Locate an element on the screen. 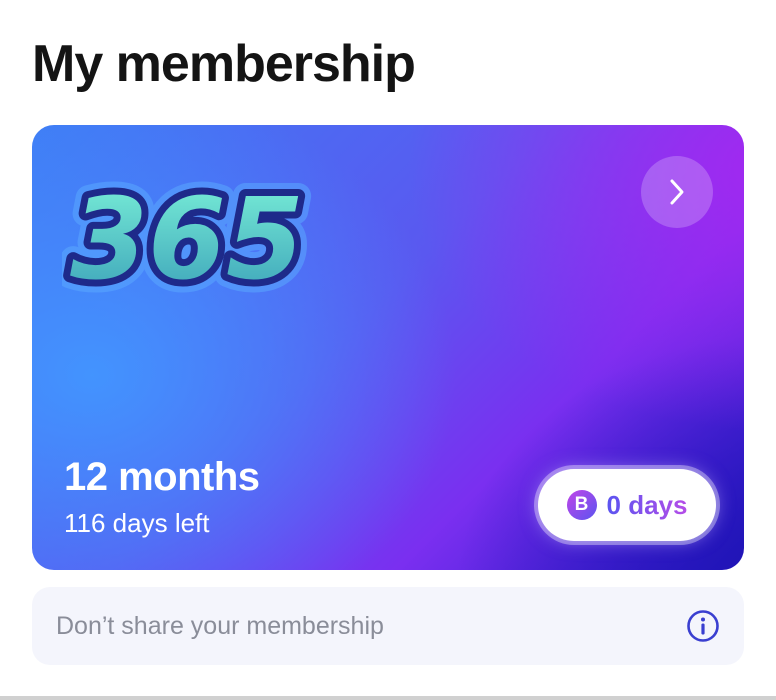  chevron-right-icon is located at coordinates (677, 192).